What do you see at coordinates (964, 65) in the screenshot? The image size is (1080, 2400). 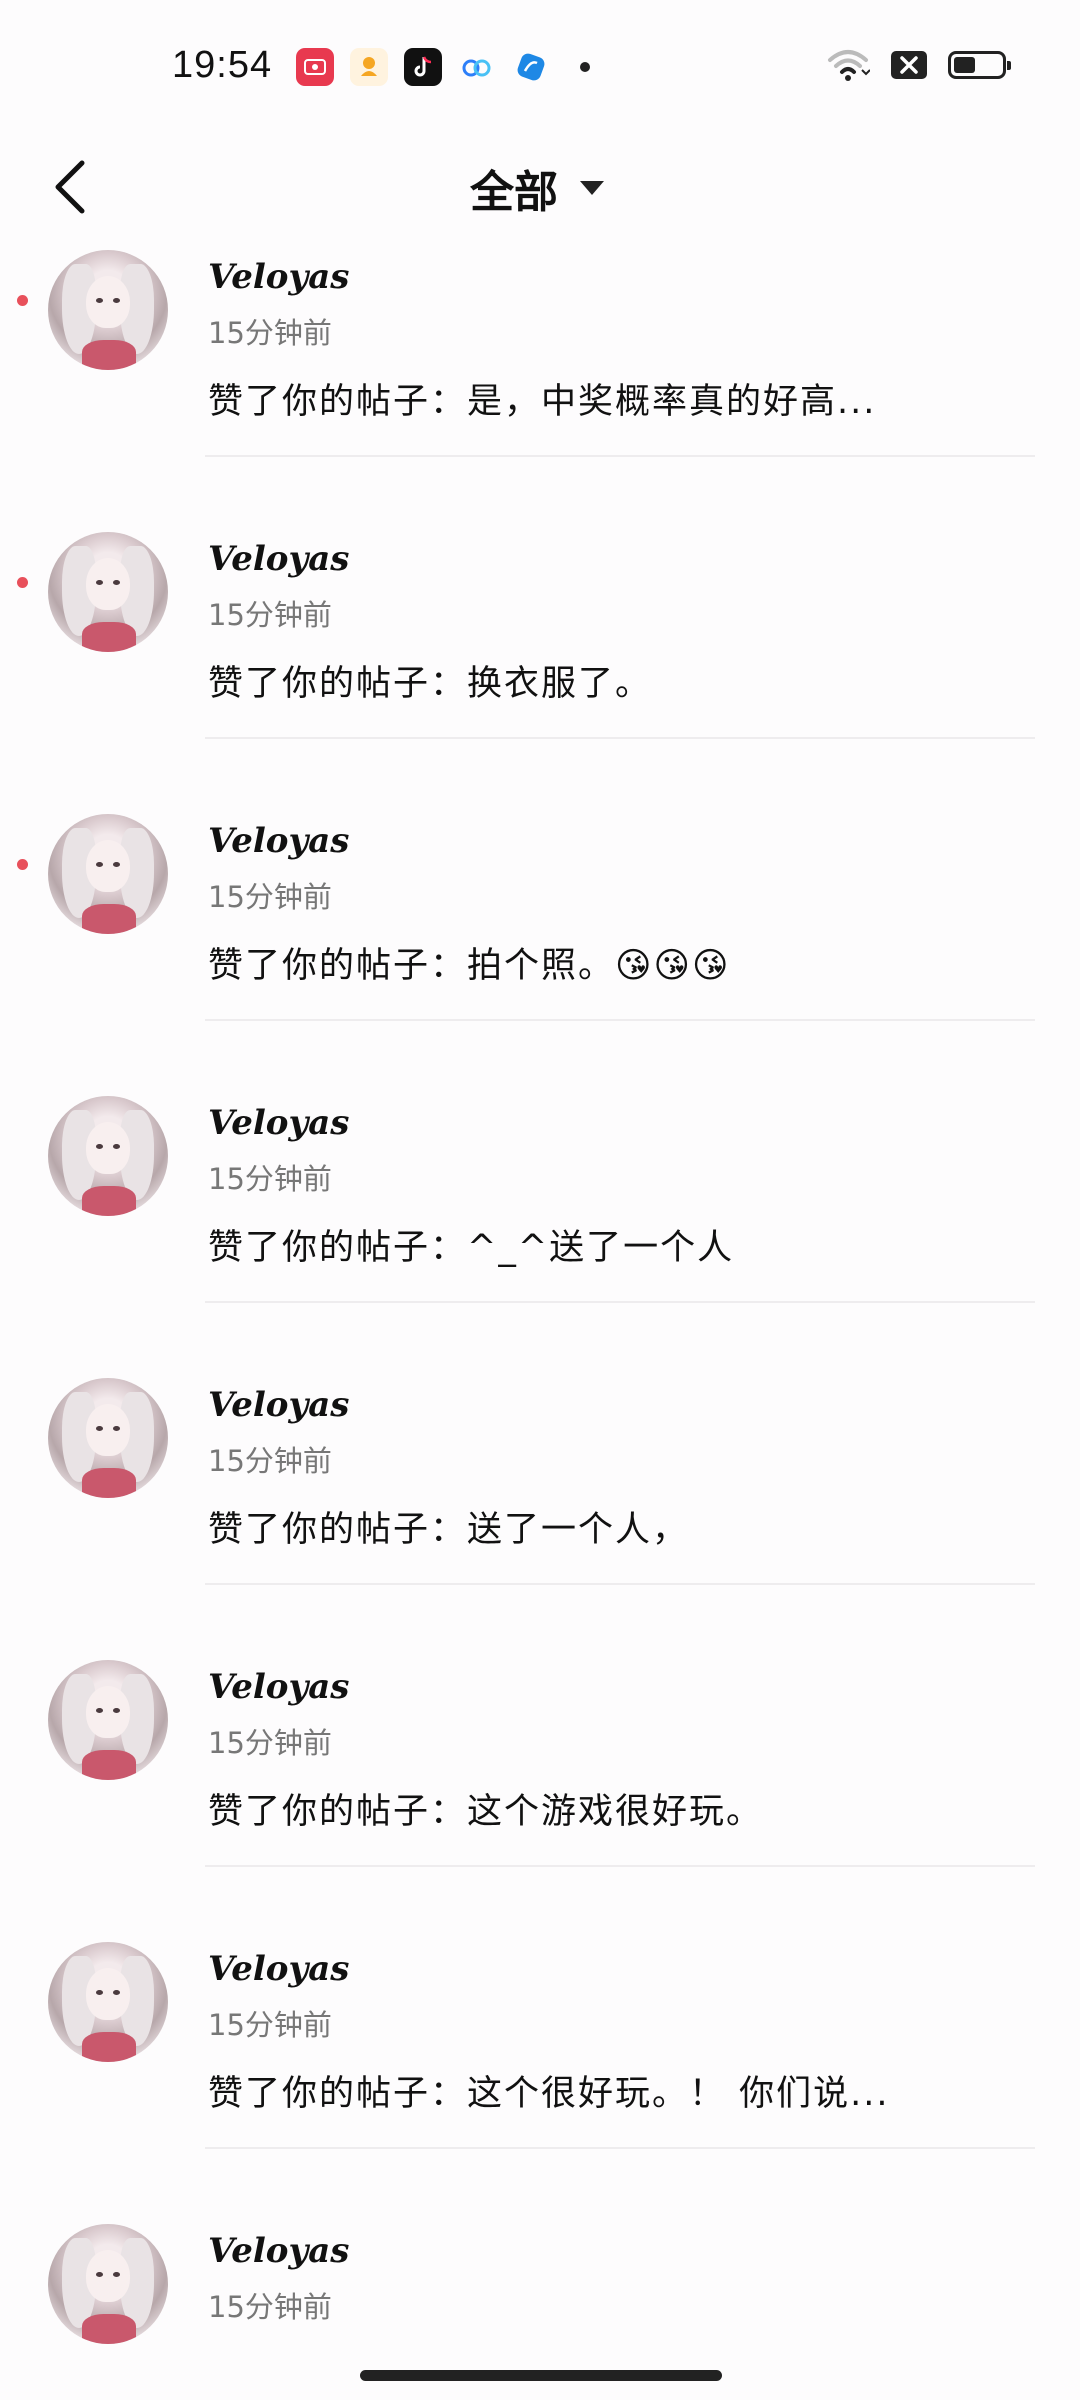 I see `battery-level-fill` at bounding box center [964, 65].